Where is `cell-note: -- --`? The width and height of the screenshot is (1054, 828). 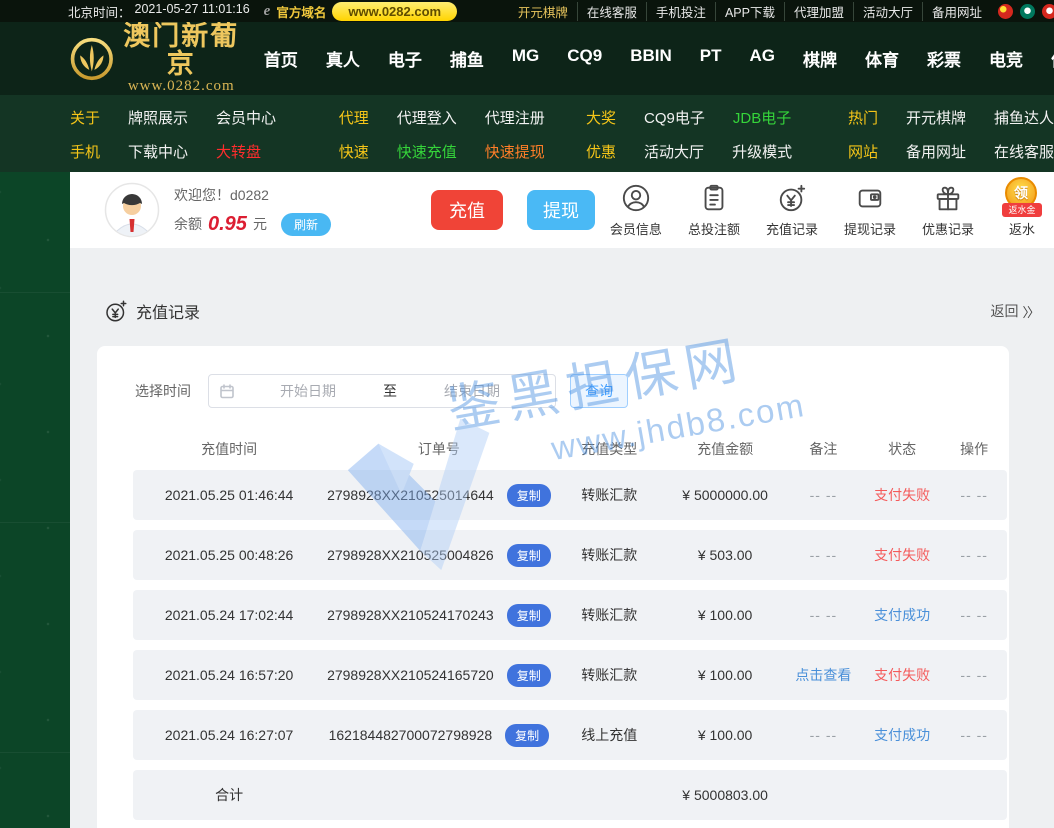
cell-note: -- -- is located at coordinates (823, 555).